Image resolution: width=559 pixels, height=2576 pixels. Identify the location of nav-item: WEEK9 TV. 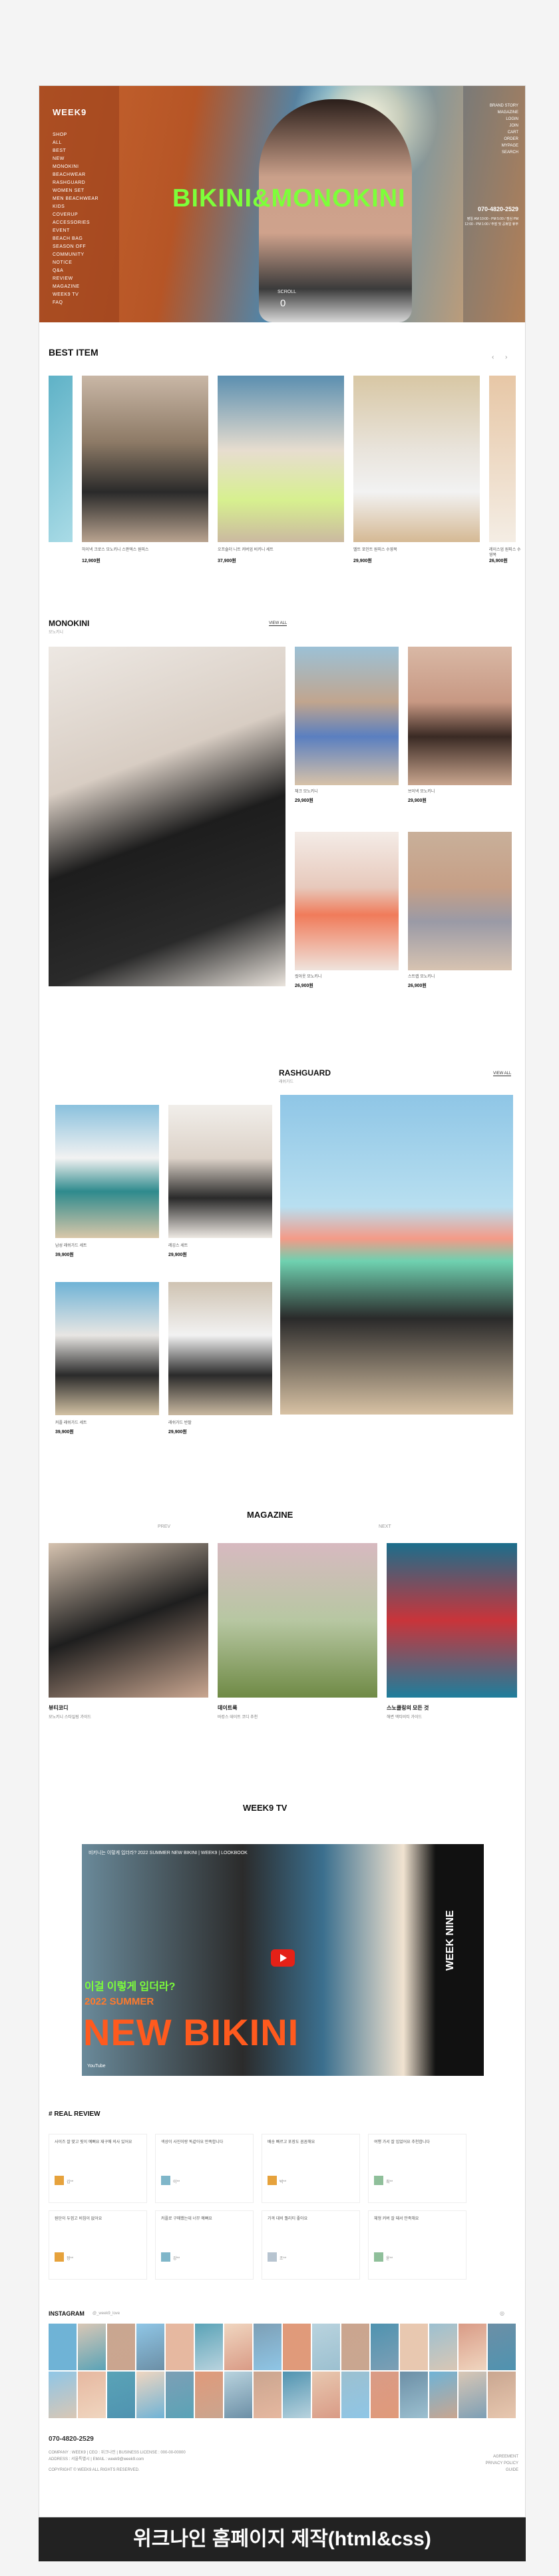
(75, 295).